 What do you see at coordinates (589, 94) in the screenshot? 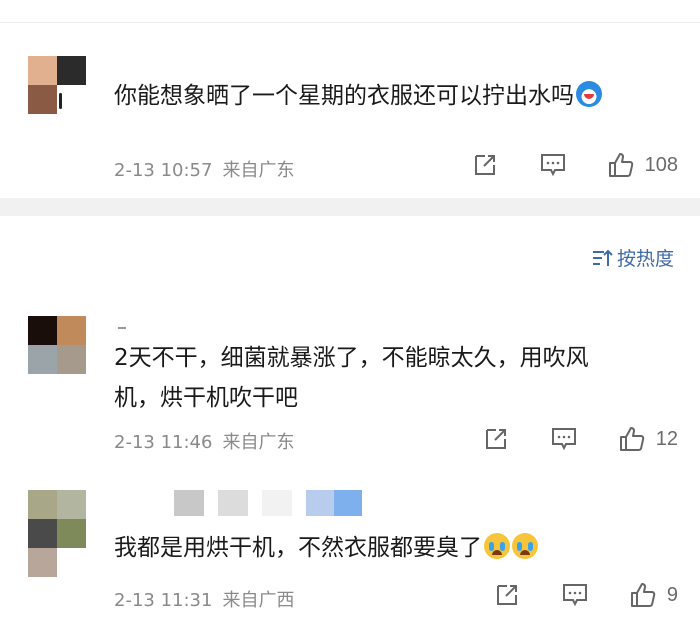
I see `doraemon-emoji-icon` at bounding box center [589, 94].